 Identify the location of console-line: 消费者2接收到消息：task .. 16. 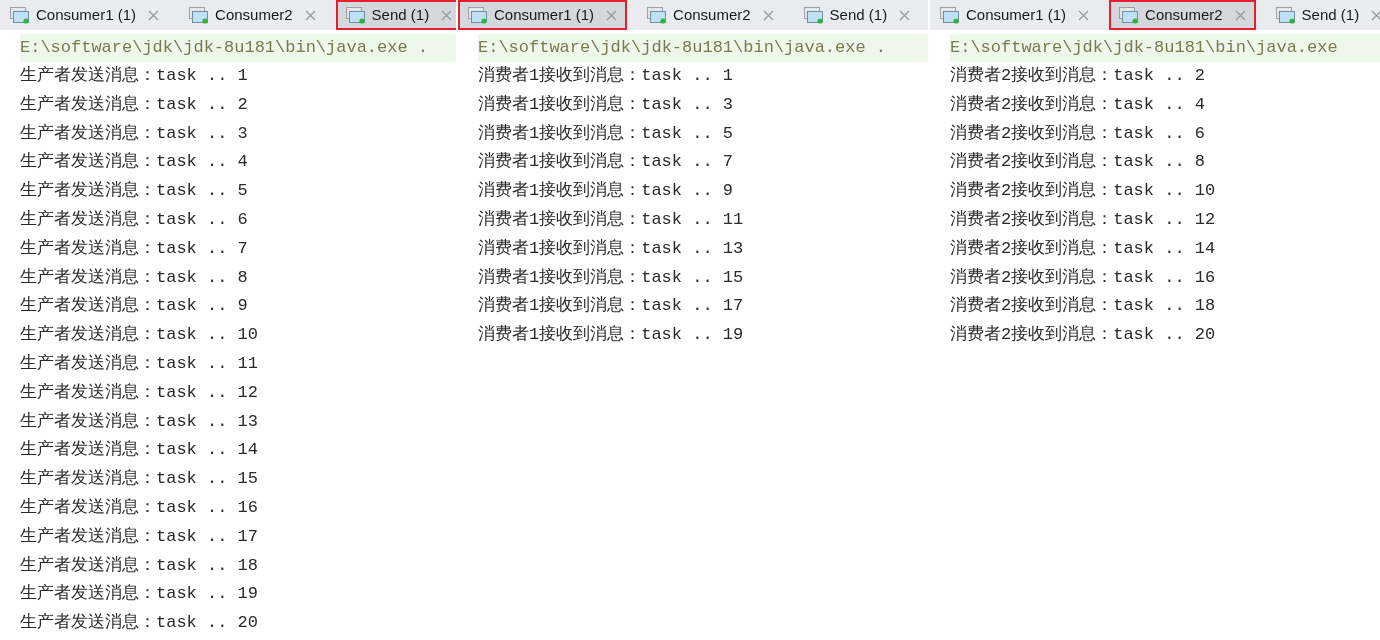
(1083, 277).